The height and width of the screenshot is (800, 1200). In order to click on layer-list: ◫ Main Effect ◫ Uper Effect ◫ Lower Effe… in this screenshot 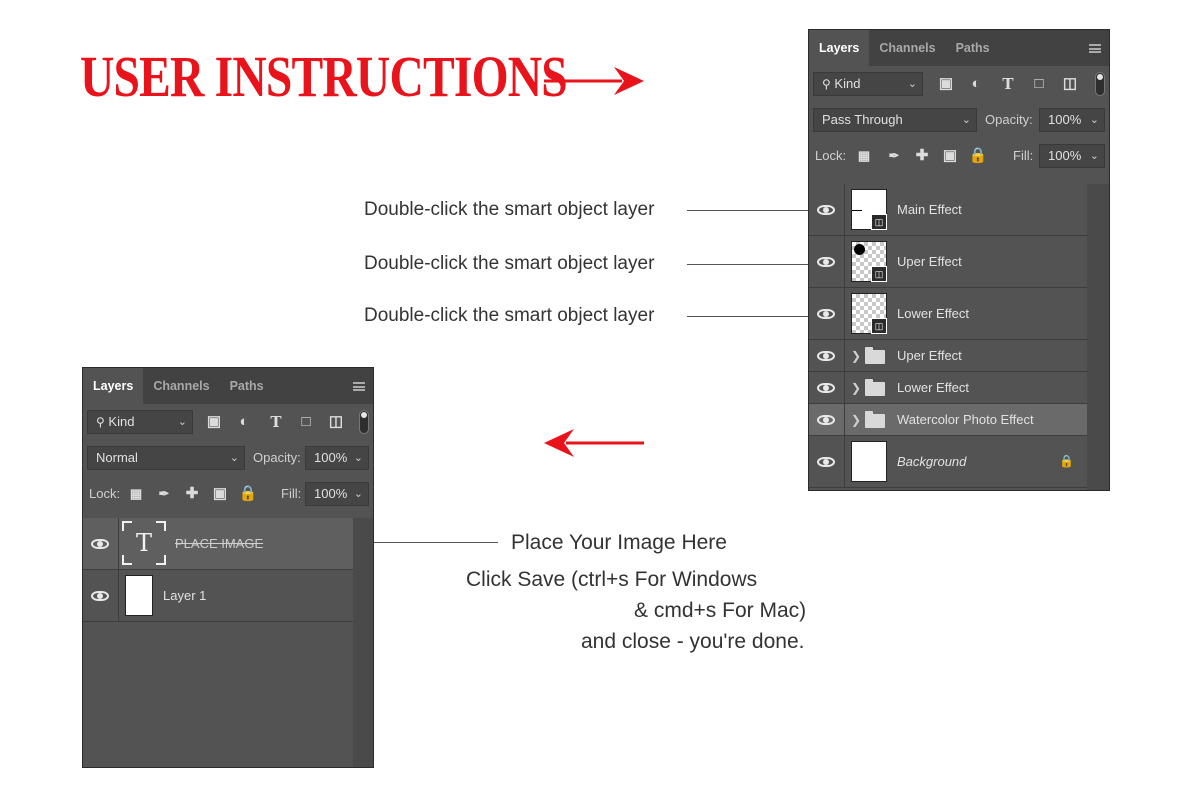, I will do `click(948, 336)`.